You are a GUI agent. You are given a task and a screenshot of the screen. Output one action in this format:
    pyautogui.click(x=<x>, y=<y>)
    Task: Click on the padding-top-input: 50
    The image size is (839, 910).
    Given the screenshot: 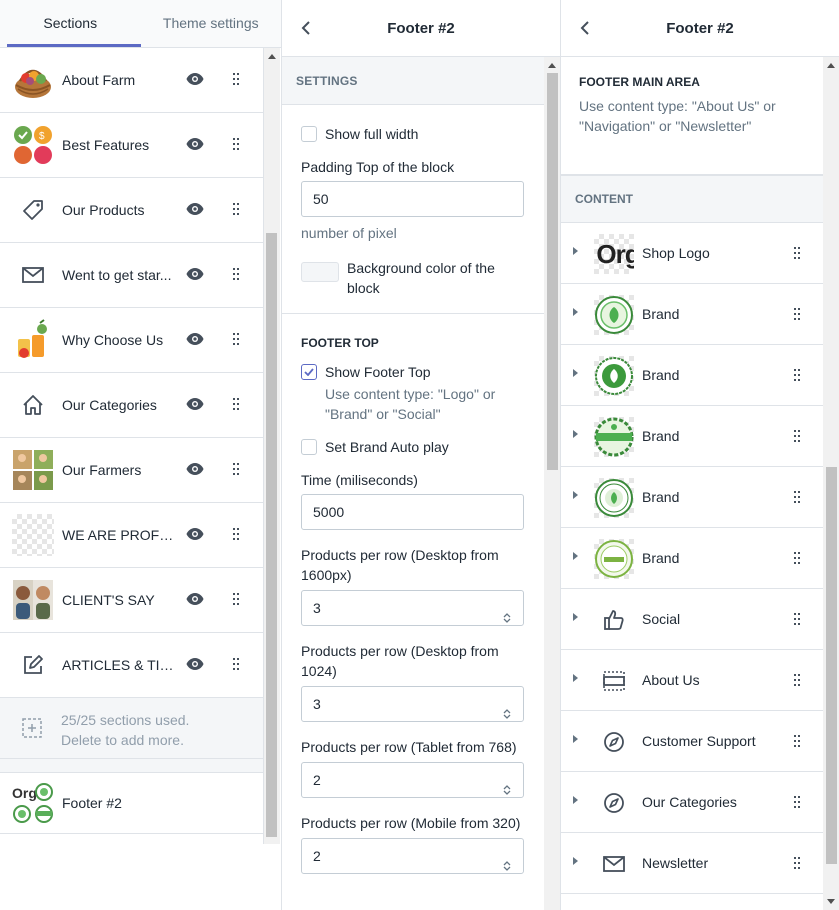 What is the action you would take?
    pyautogui.click(x=412, y=199)
    